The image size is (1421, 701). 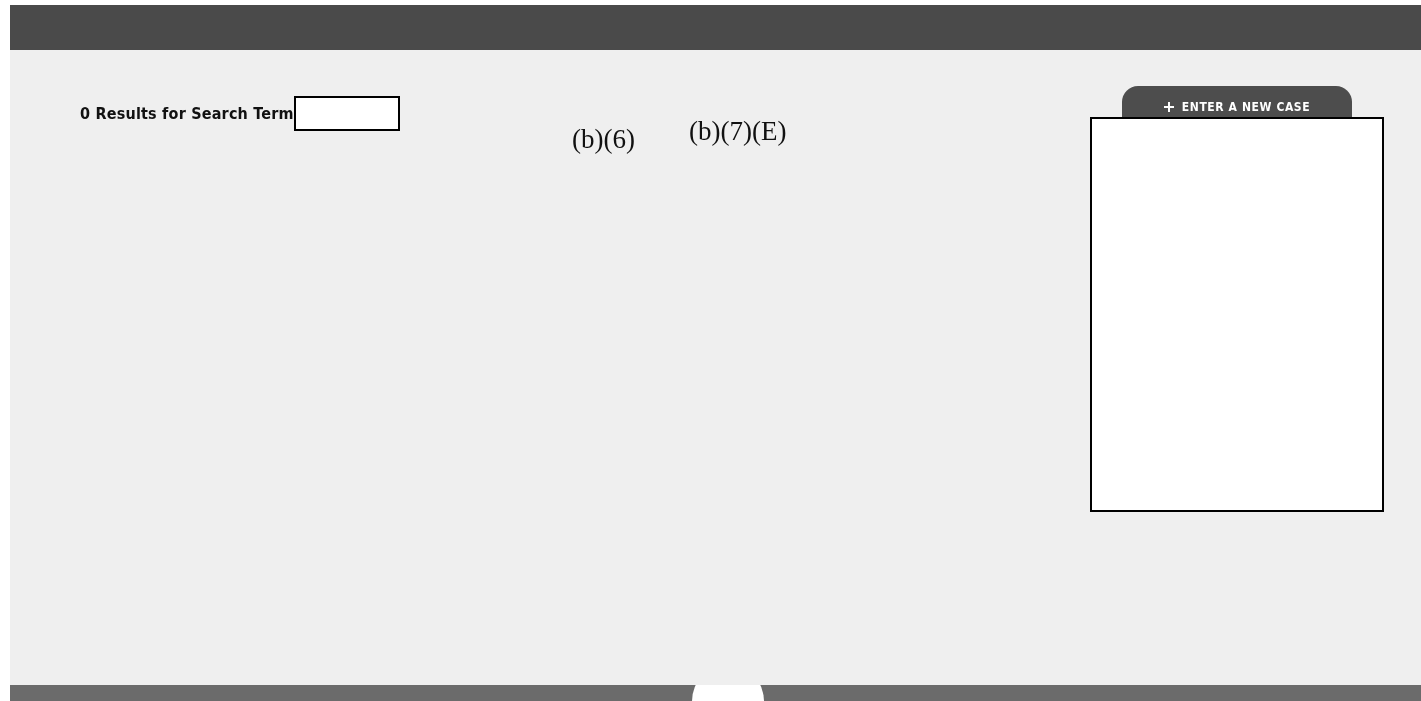 What do you see at coordinates (1168, 107) in the screenshot?
I see `plus-icon` at bounding box center [1168, 107].